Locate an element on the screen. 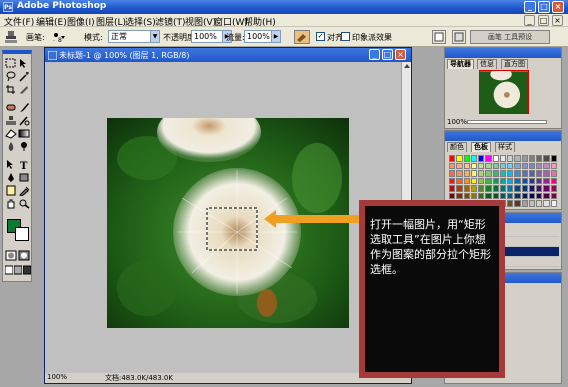  navigator-palette-header is located at coordinates (503, 53).